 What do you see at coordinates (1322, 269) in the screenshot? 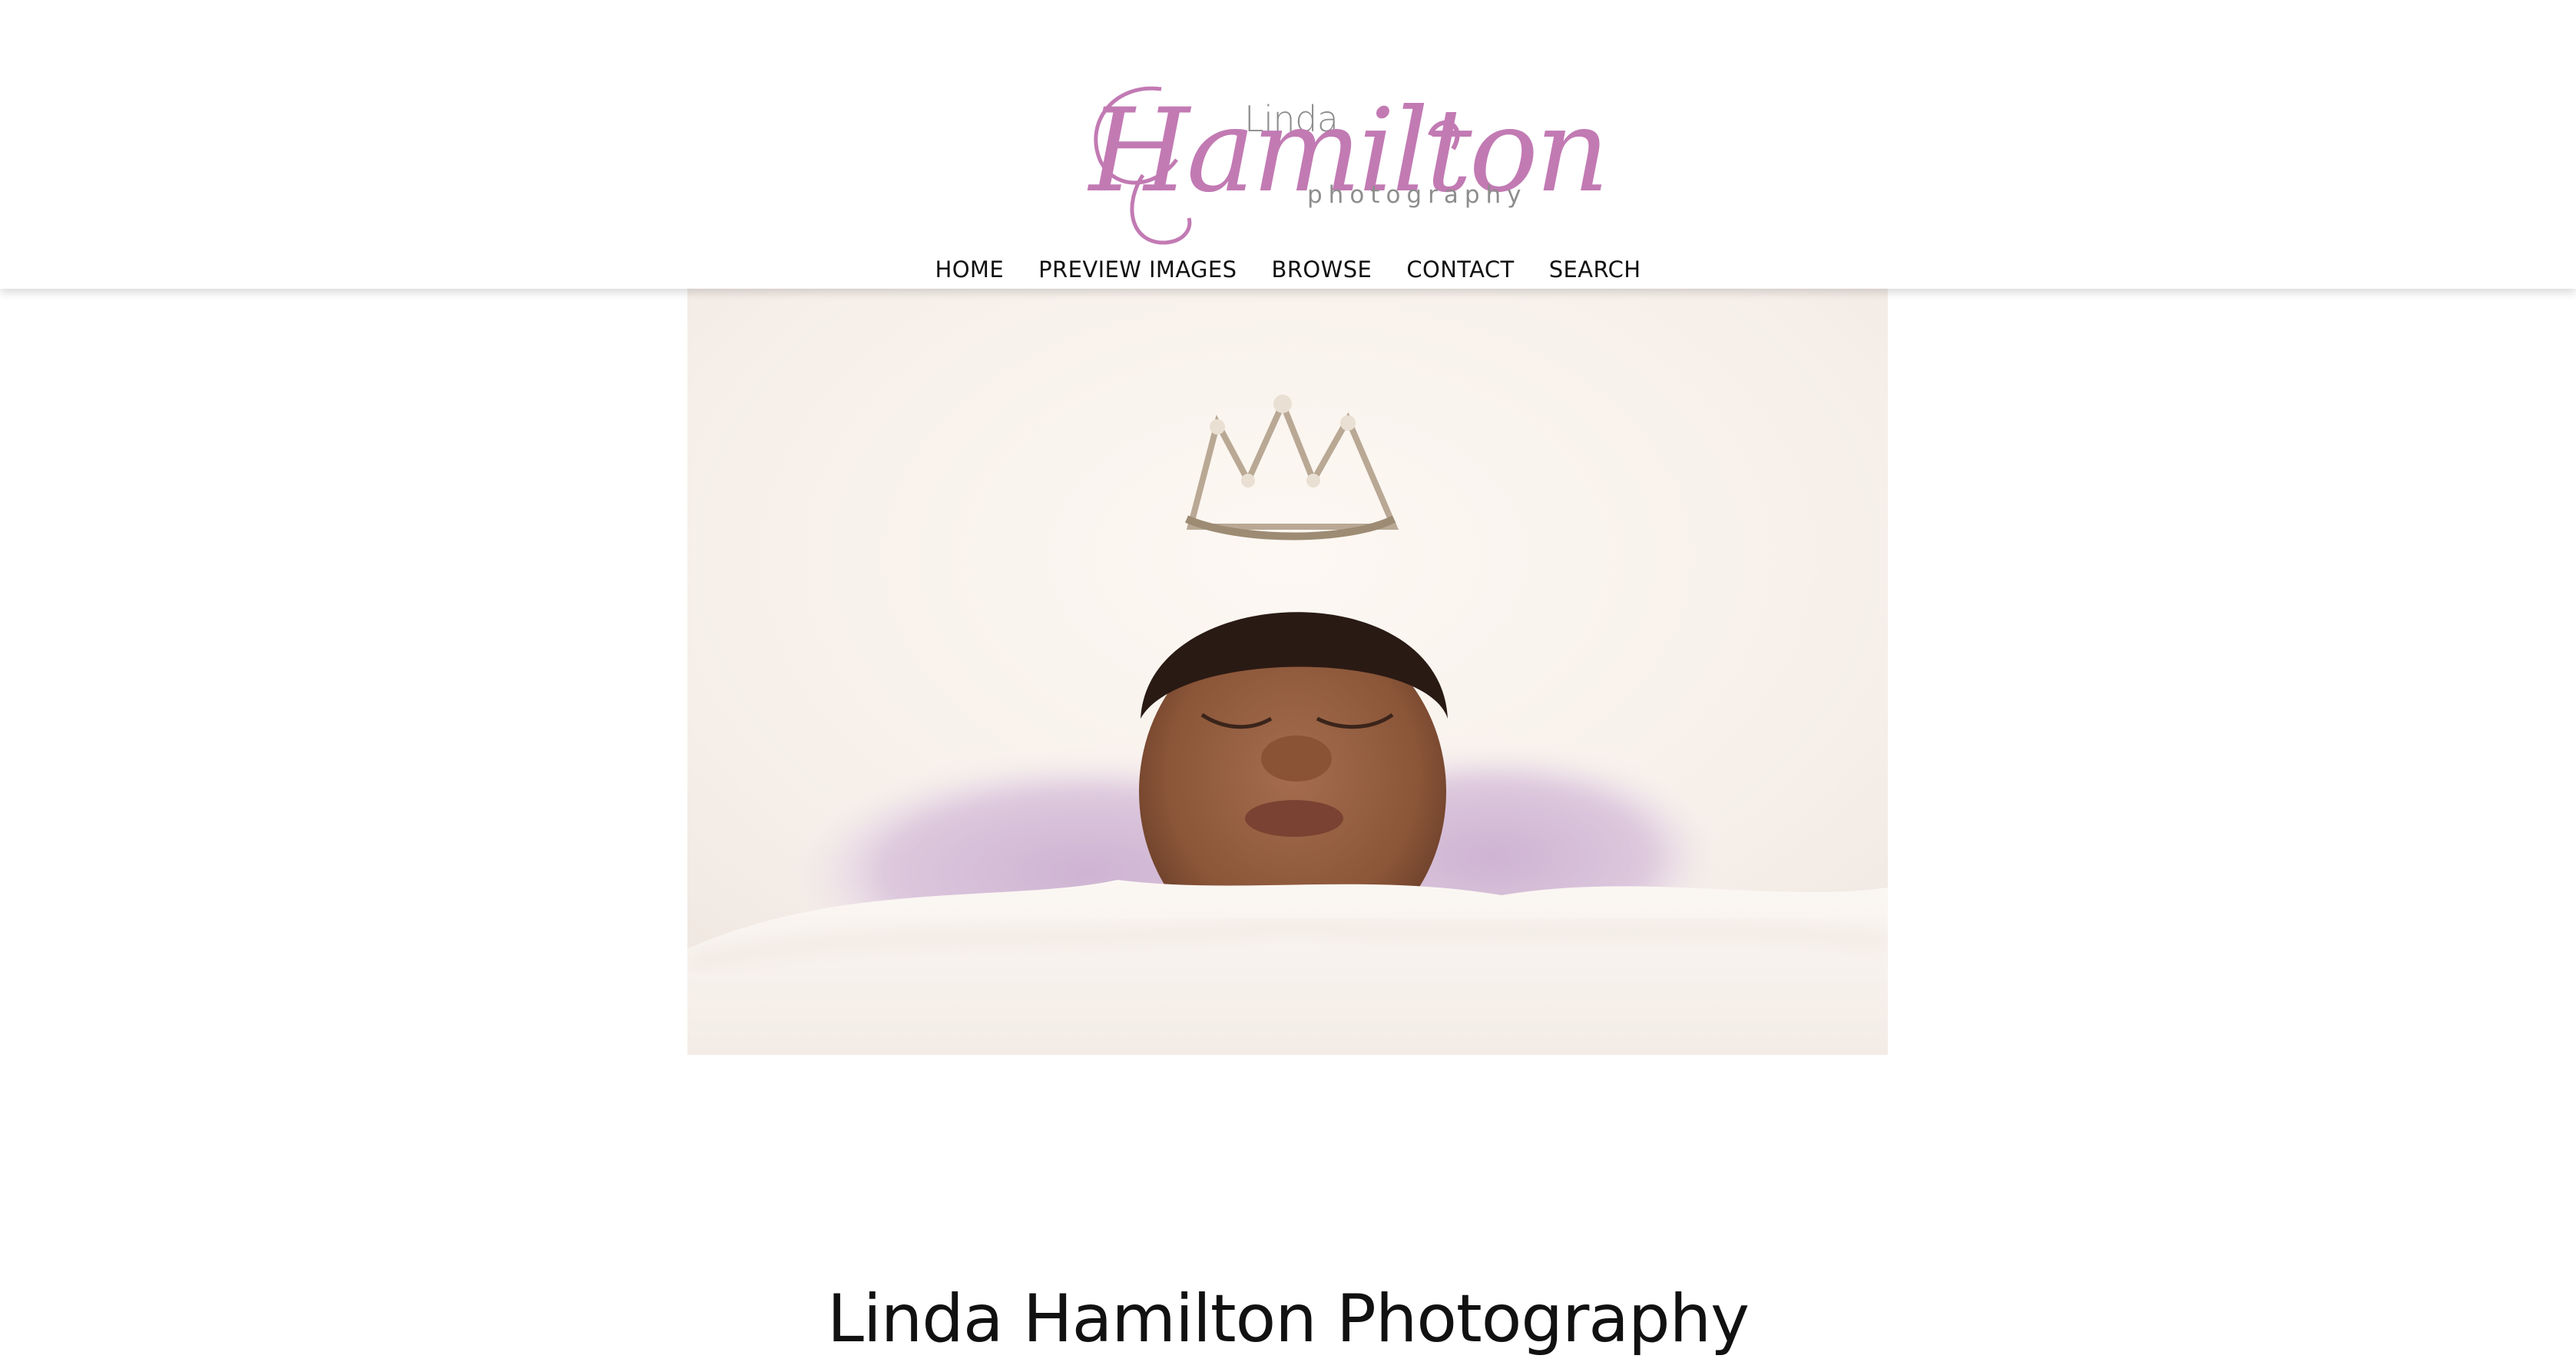
I see `nav-item-browse: BROWSE` at bounding box center [1322, 269].